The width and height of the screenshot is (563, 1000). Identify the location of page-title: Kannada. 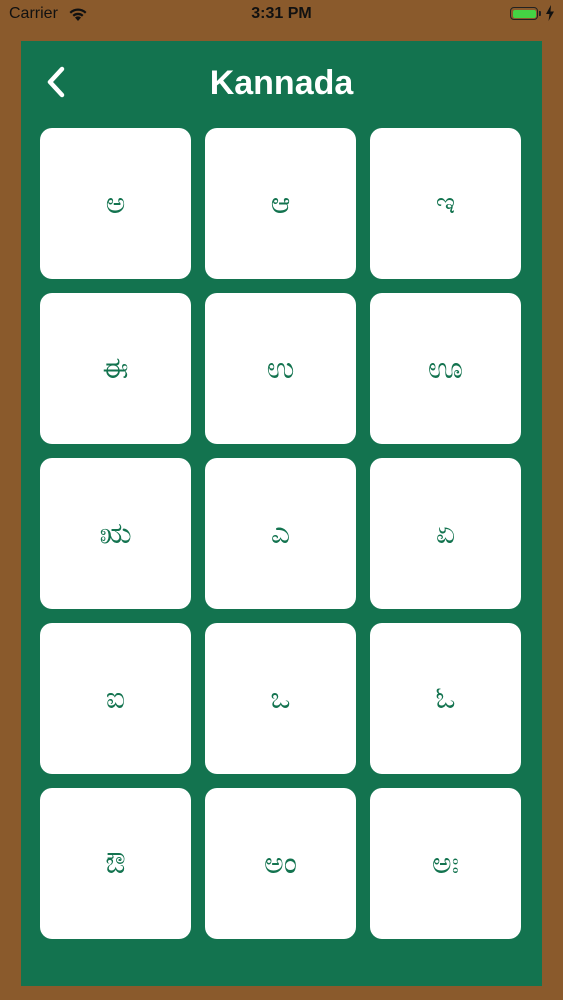
(281, 83).